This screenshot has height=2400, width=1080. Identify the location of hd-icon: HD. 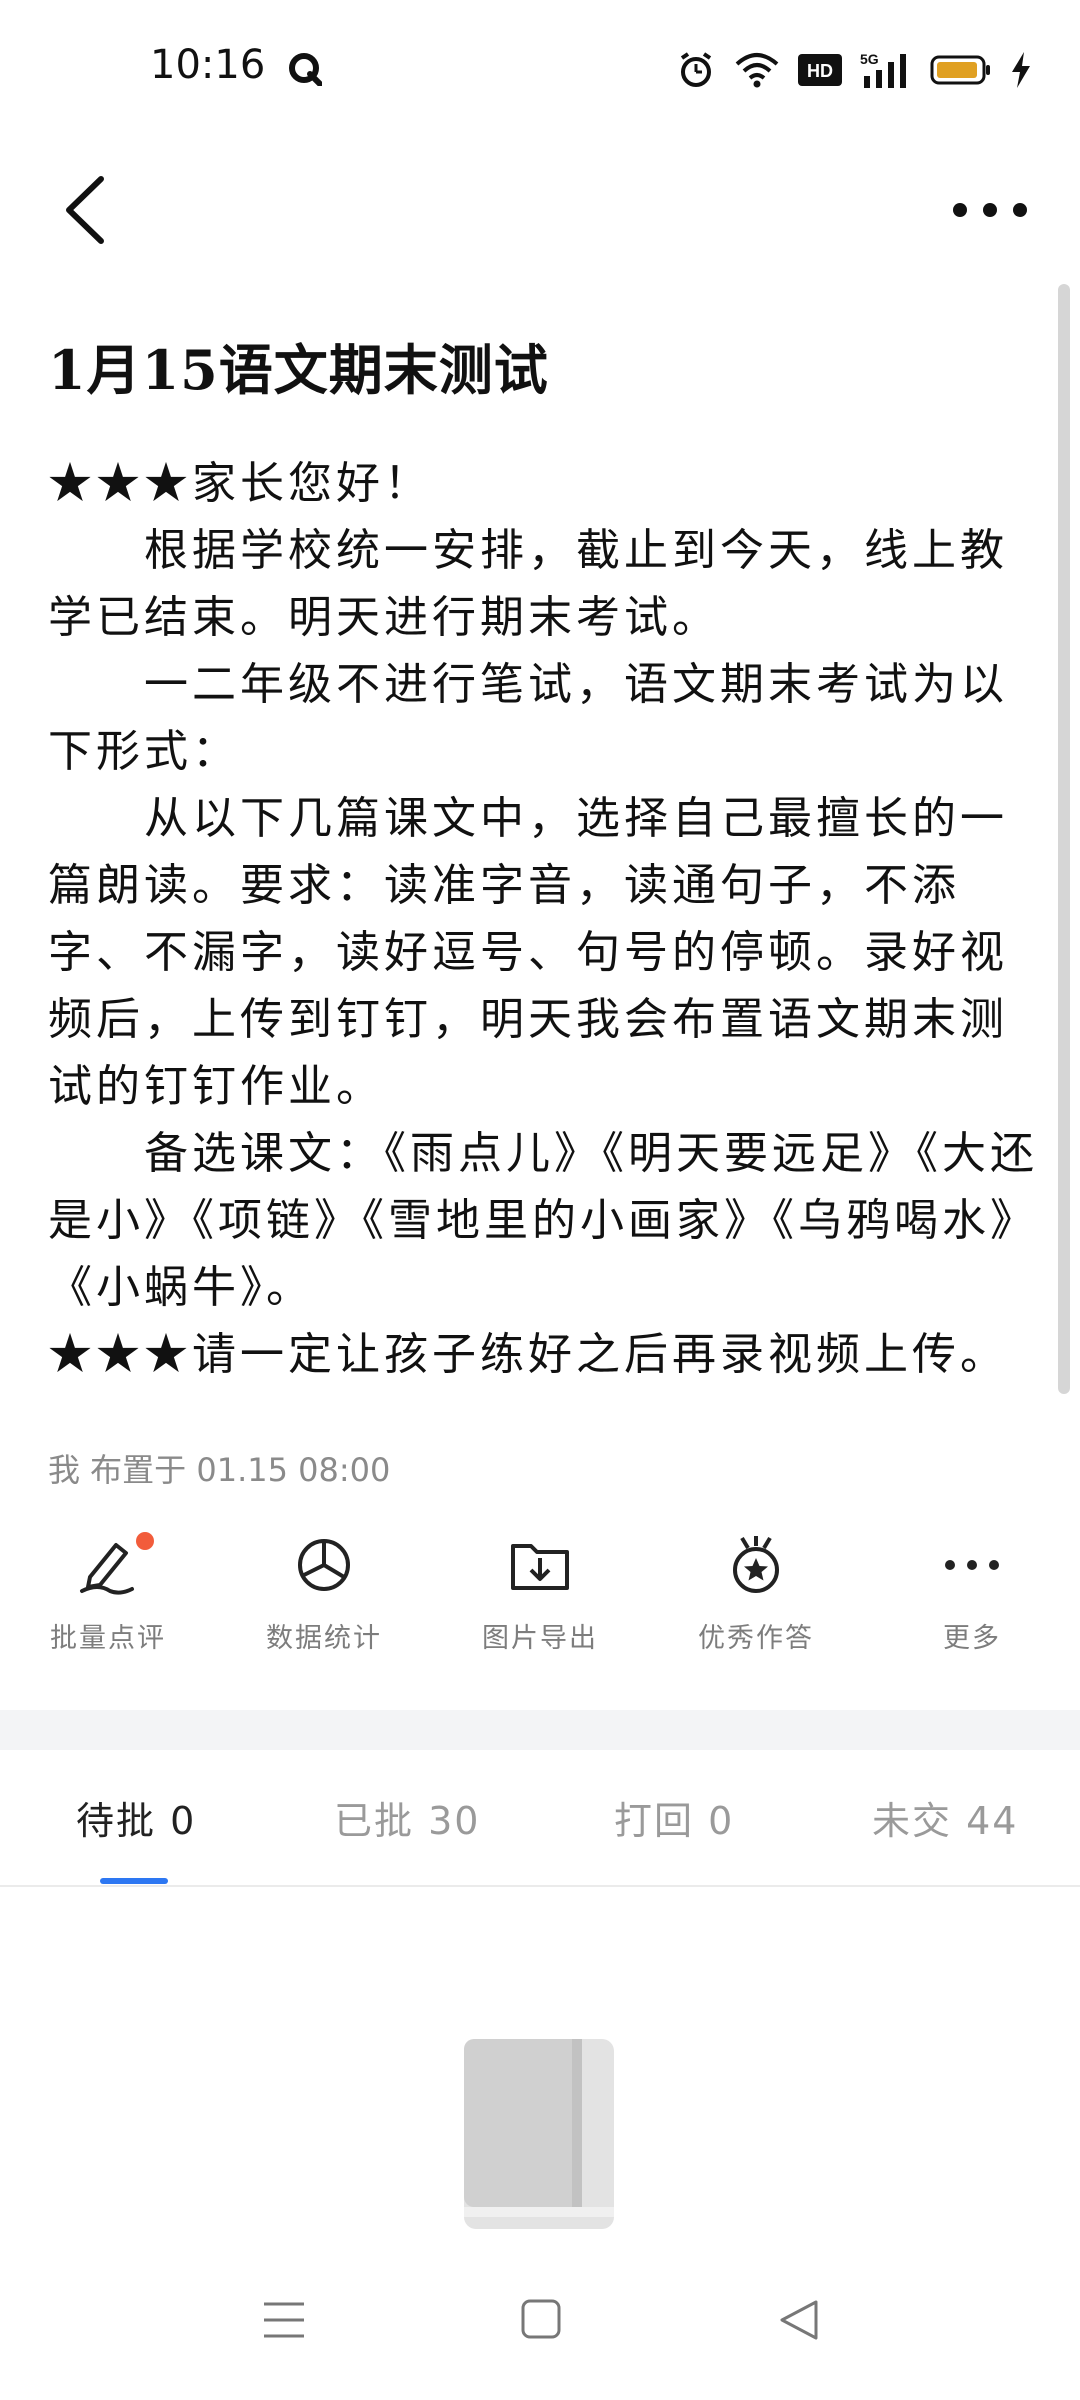
(820, 70).